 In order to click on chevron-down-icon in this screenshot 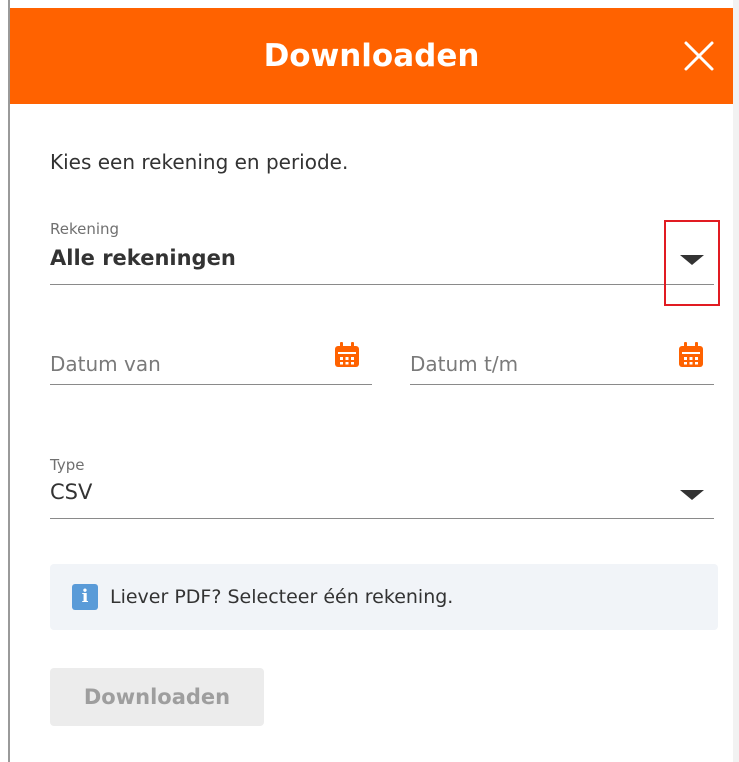, I will do `click(692, 495)`.